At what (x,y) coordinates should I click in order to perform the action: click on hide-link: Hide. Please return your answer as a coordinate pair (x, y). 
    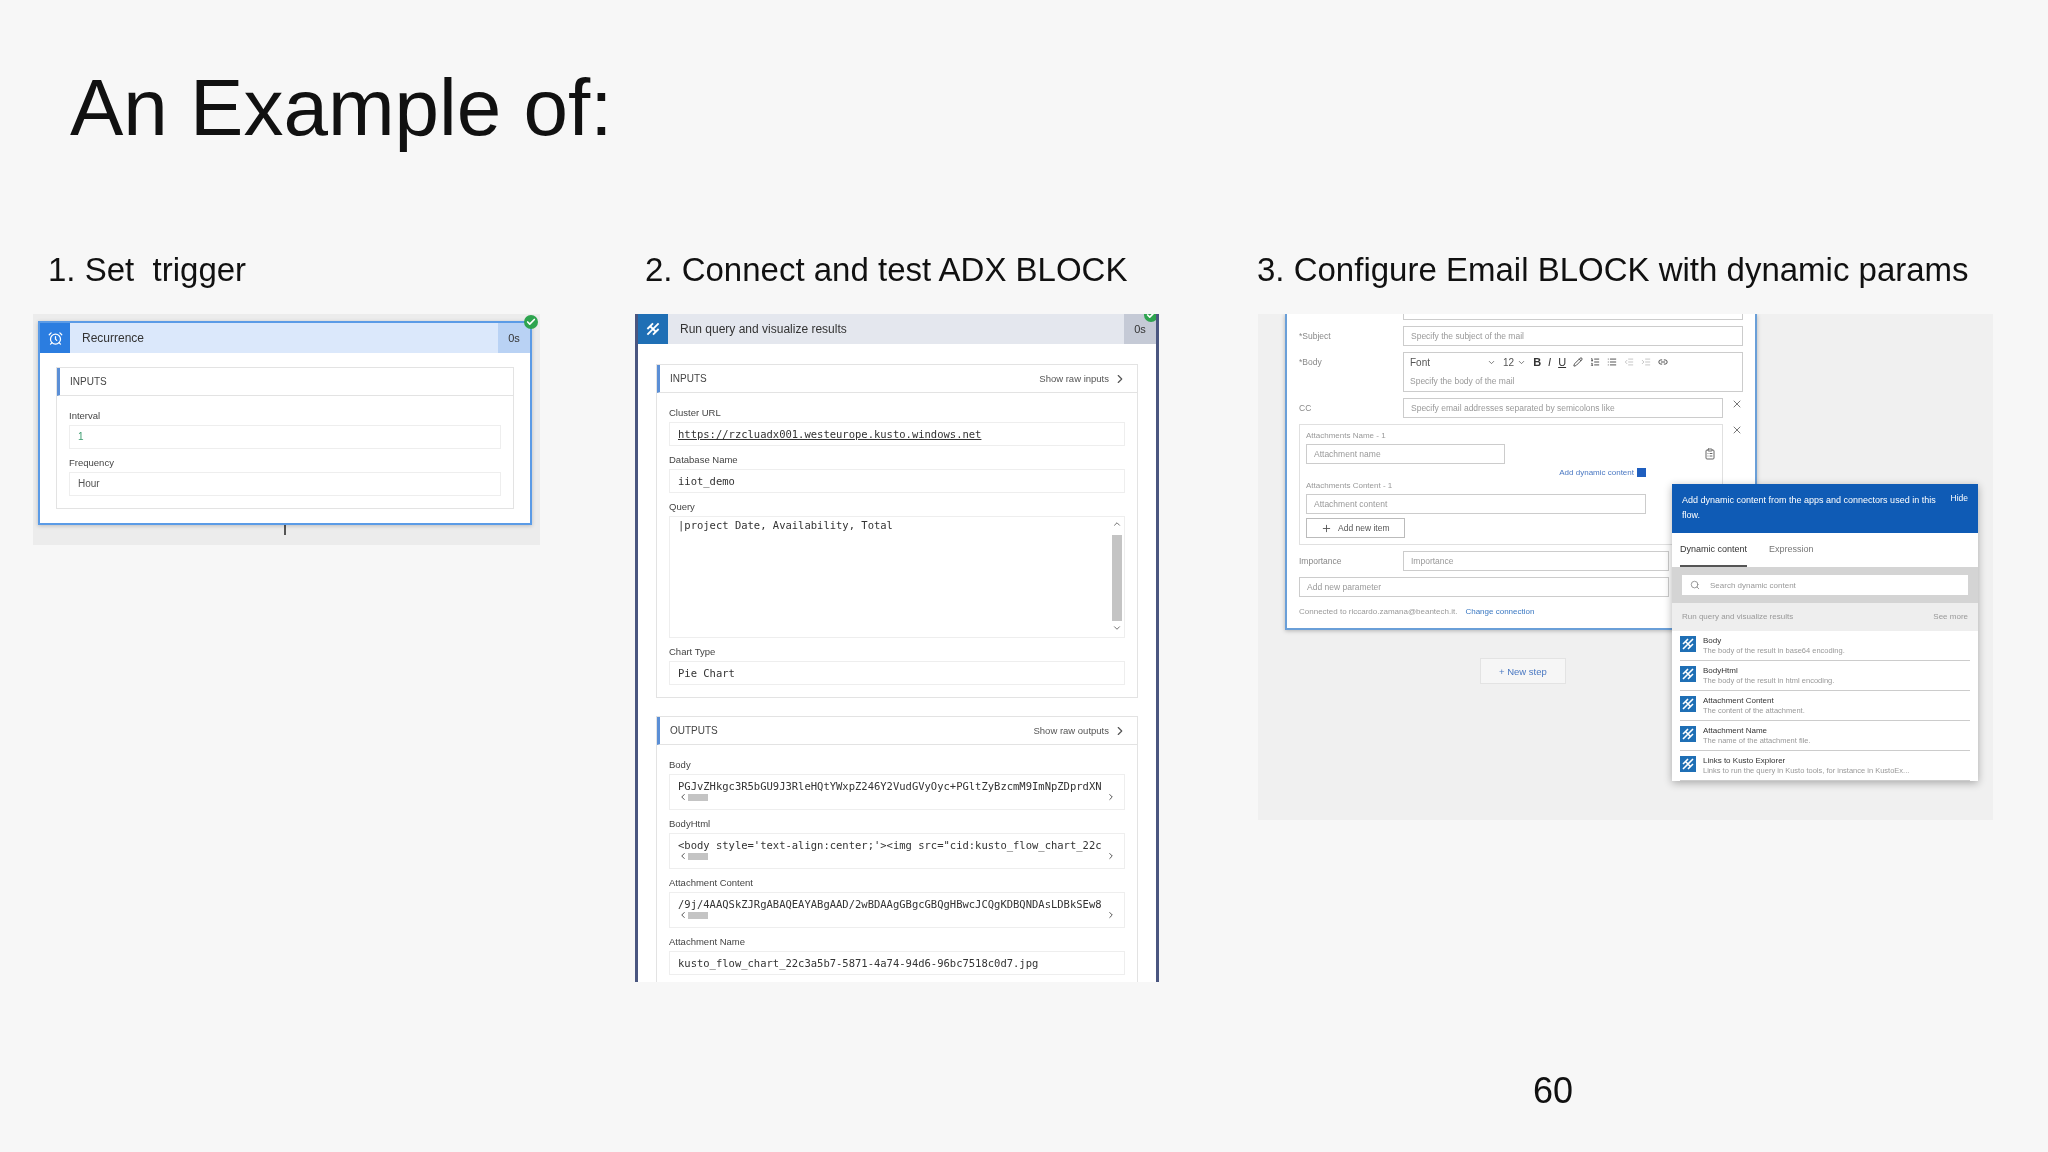
    Looking at the image, I should click on (1959, 508).